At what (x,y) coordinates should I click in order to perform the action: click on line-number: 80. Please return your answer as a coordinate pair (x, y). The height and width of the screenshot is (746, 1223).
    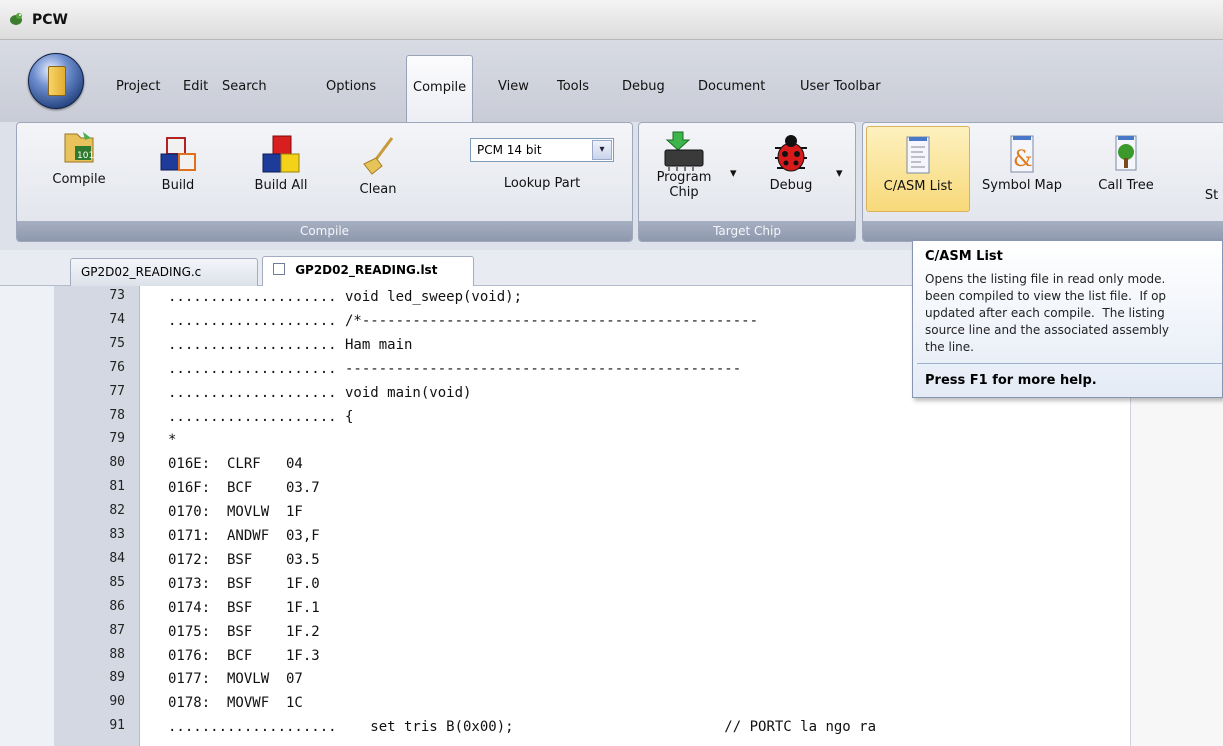
    Looking at the image, I should click on (117, 463).